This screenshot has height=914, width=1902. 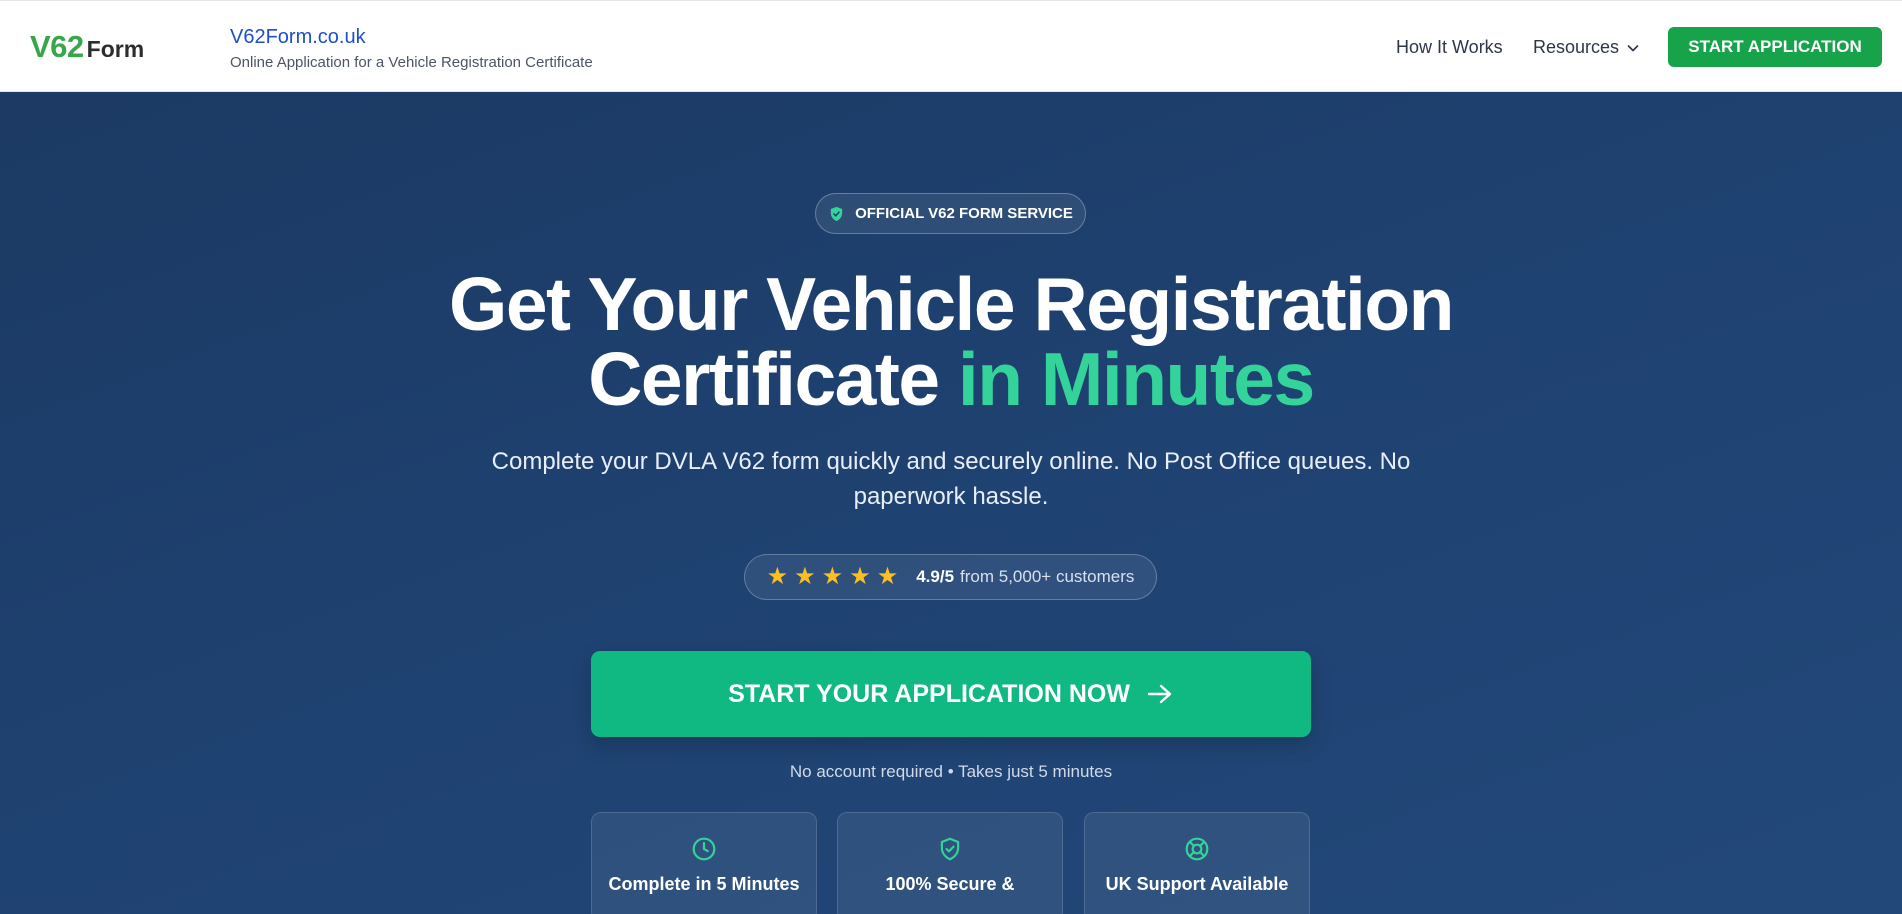 I want to click on site-logo: V62 Form, so click(x=87, y=47).